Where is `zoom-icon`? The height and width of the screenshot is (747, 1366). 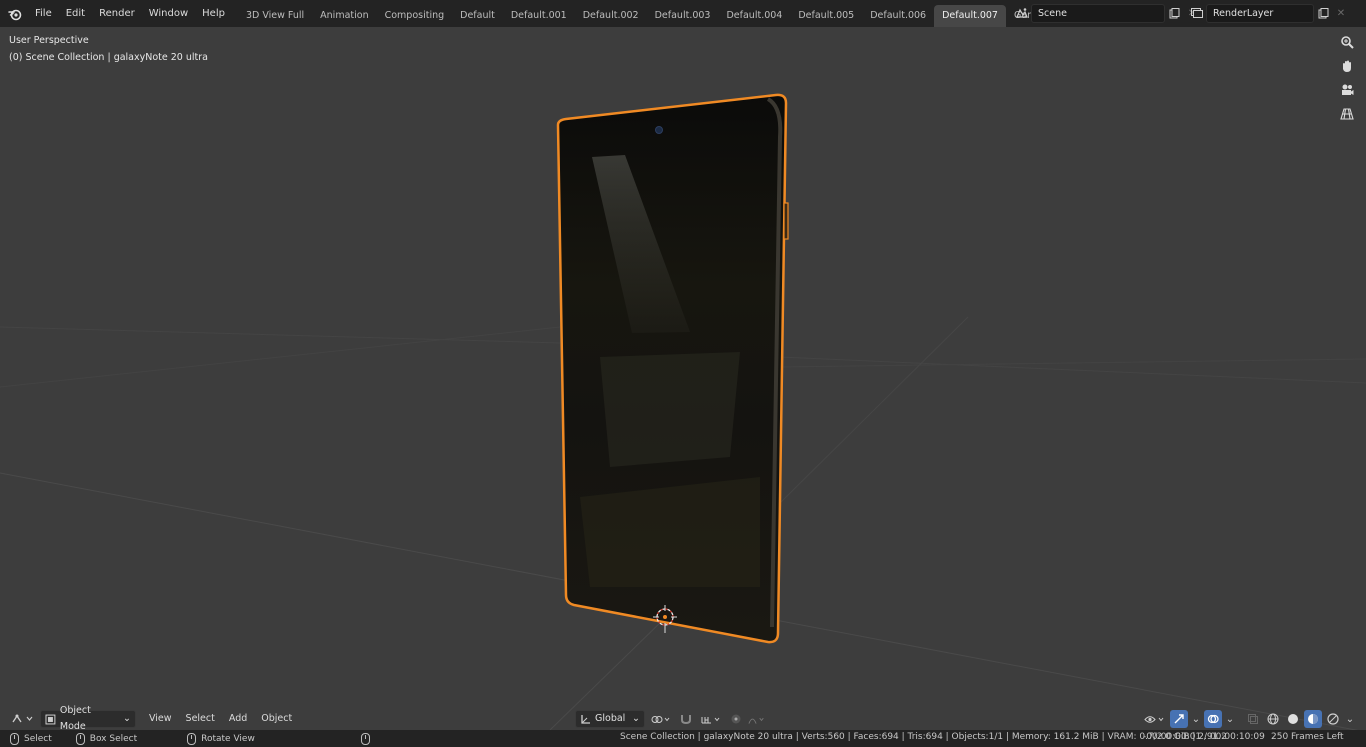
zoom-icon is located at coordinates (1347, 42).